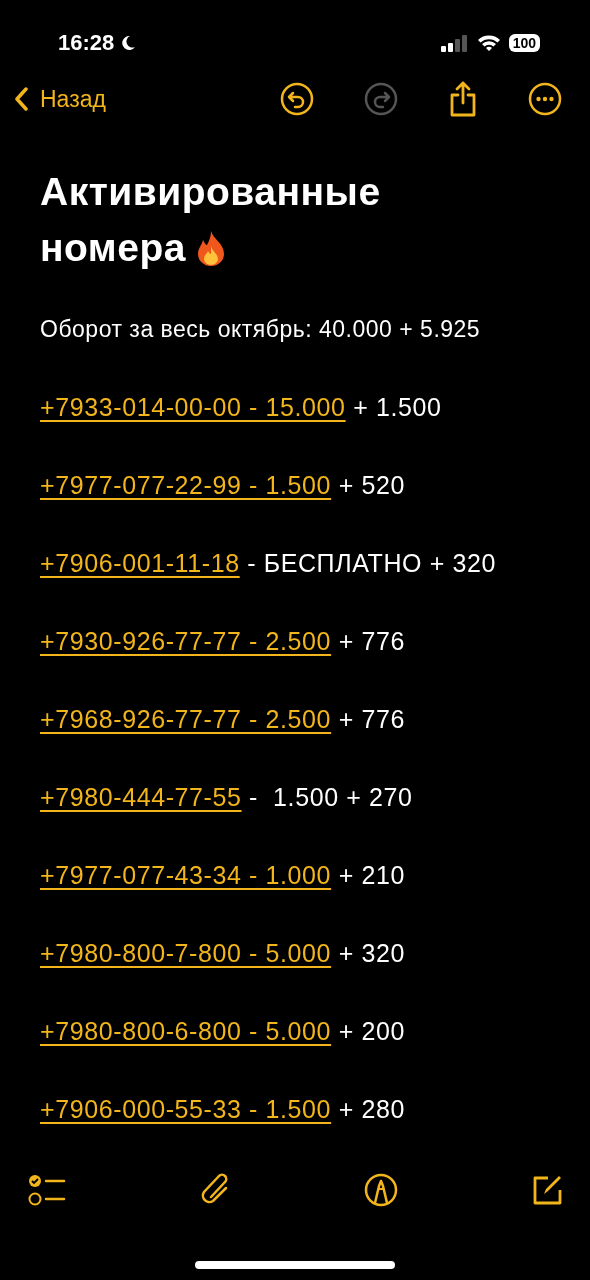 The width and height of the screenshot is (590, 1280). Describe the element at coordinates (463, 99) in the screenshot. I see `share-icon` at that location.